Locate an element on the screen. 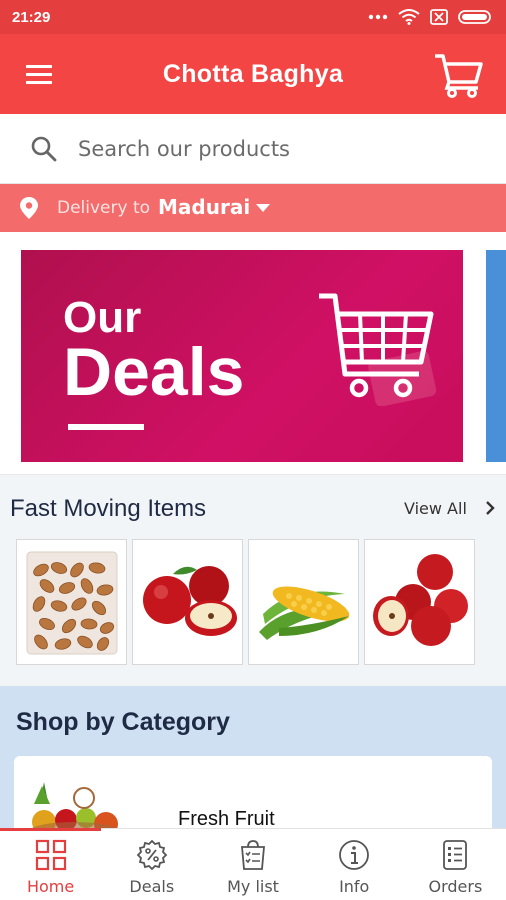 The image size is (506, 900). battery-icon is located at coordinates (474, 17).